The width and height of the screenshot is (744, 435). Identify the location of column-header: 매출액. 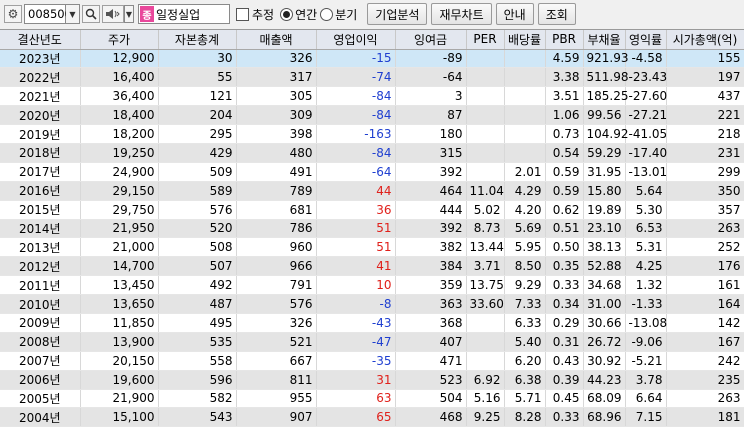
(276, 40).